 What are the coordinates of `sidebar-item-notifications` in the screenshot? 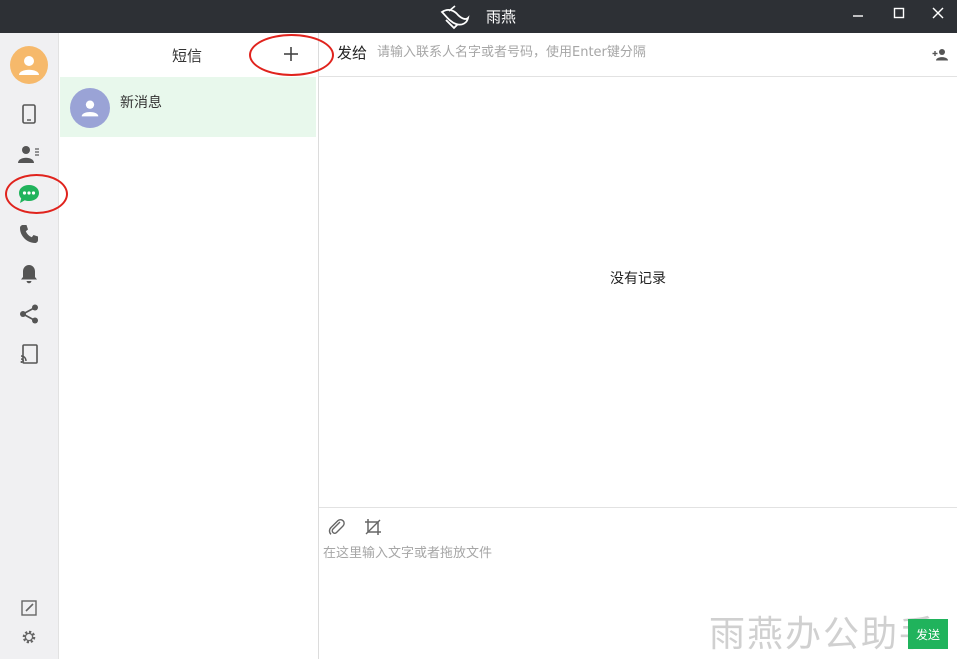 It's located at (29, 274).